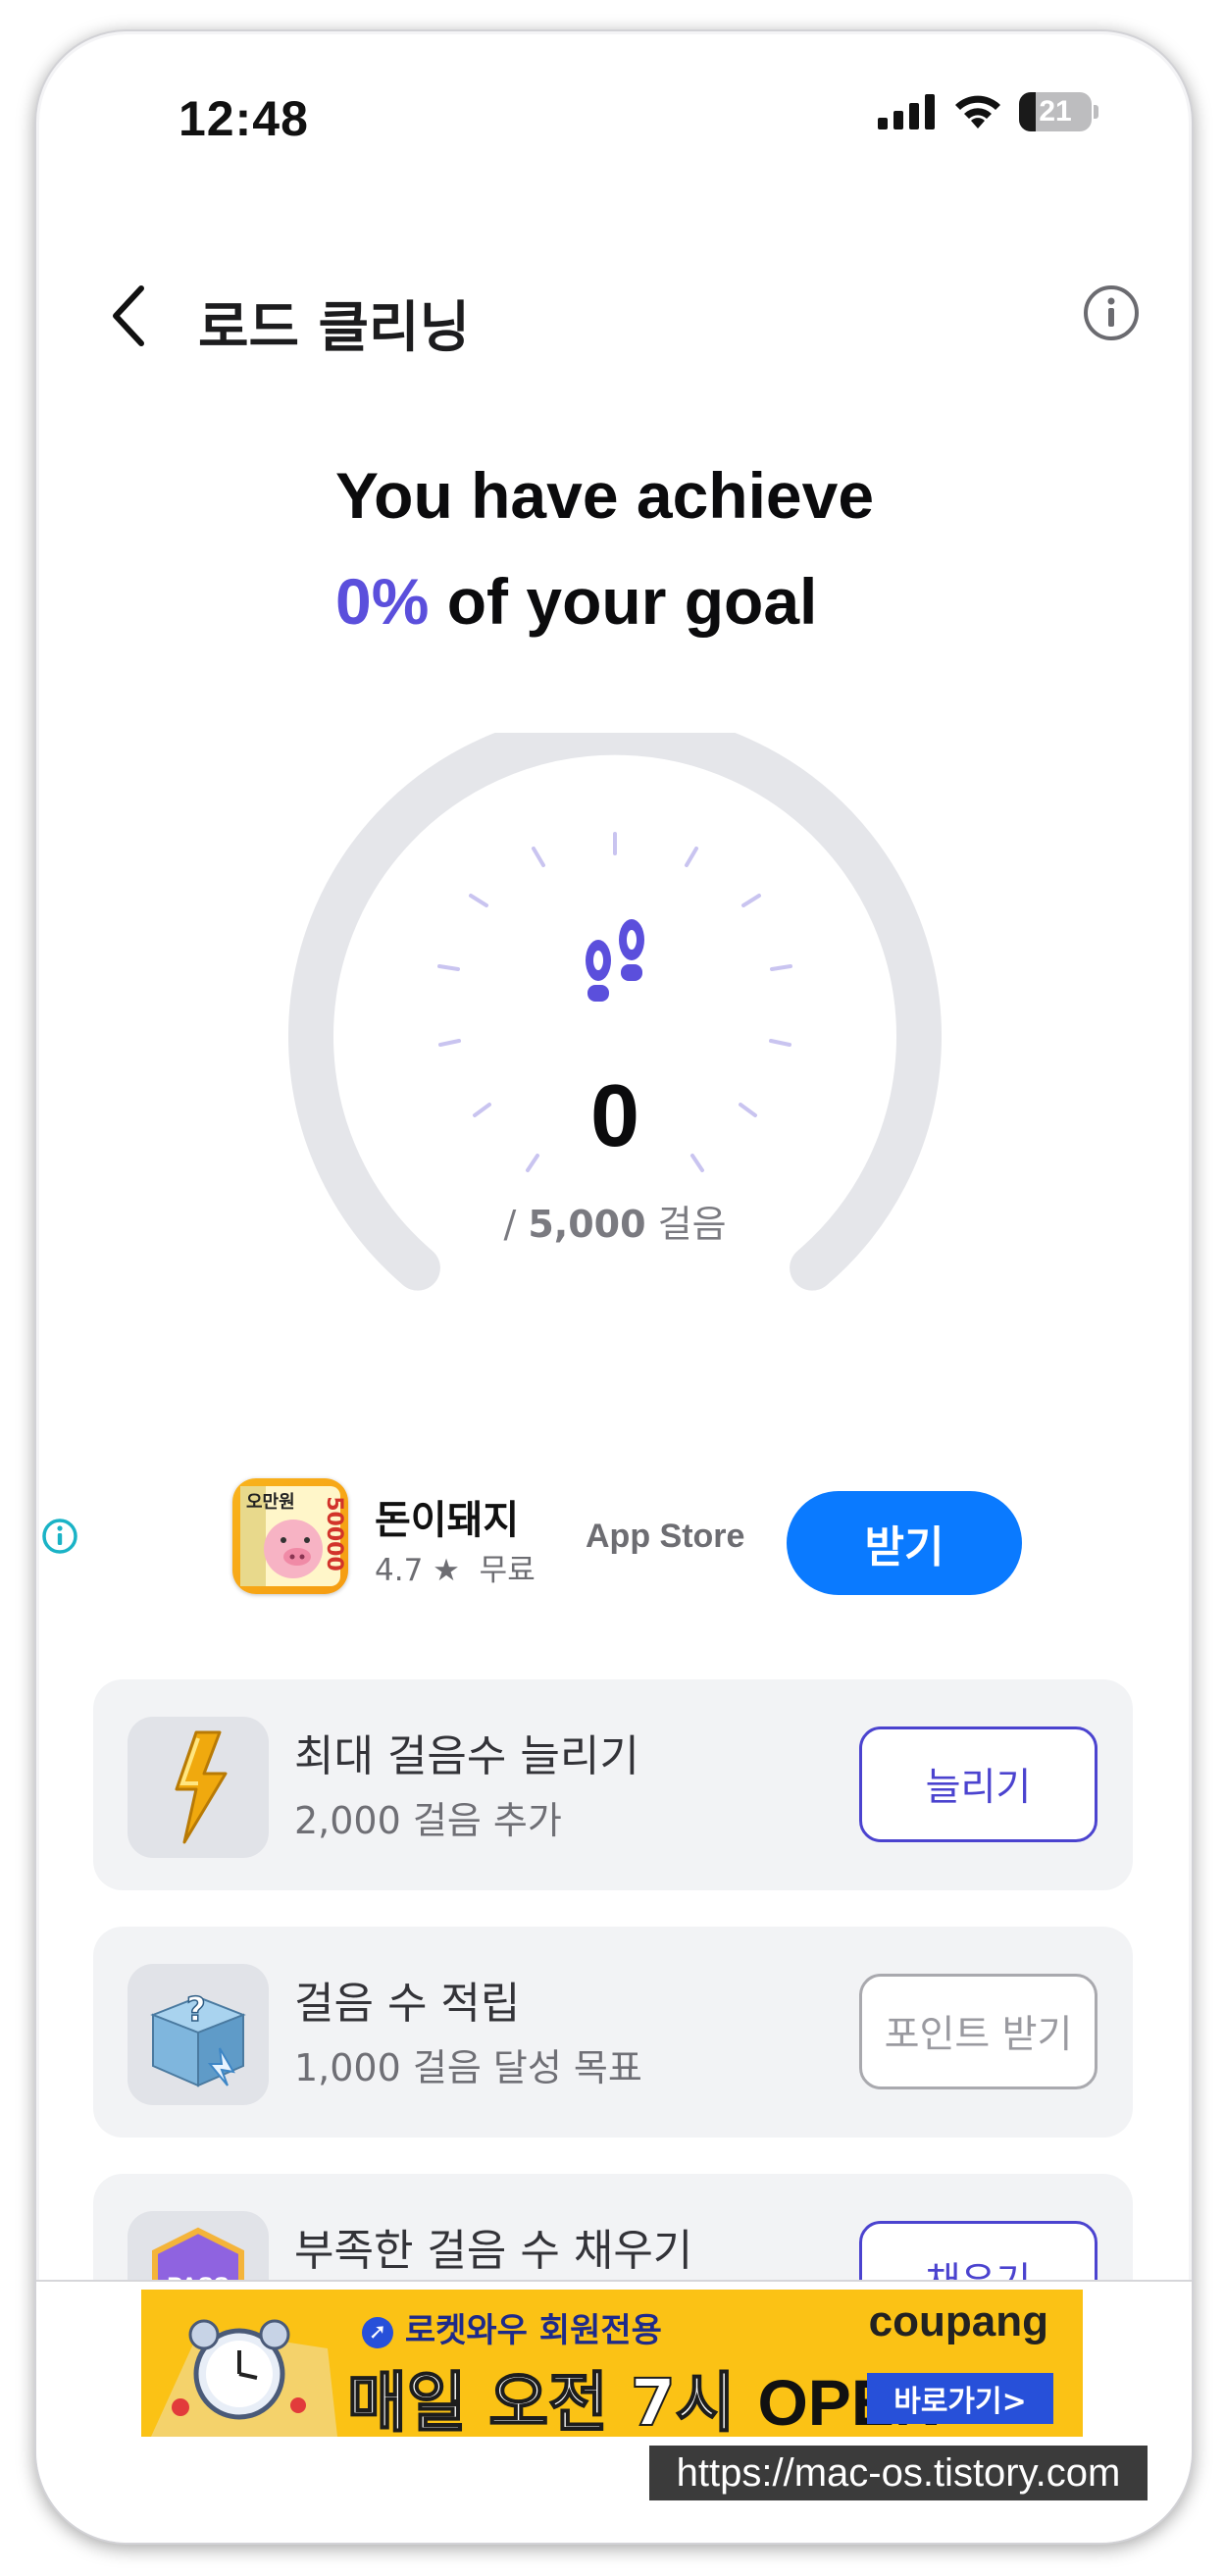 The image size is (1225, 2576). I want to click on step-count: 0, so click(614, 1116).